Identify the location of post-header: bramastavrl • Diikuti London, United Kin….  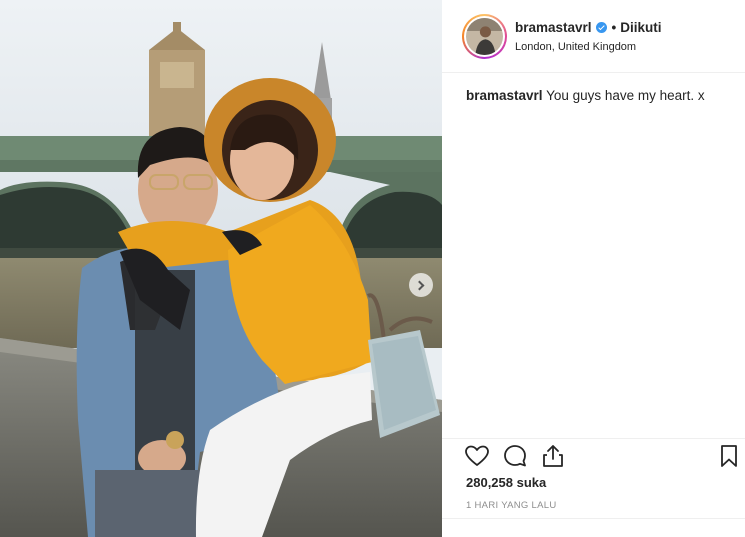
(593, 36).